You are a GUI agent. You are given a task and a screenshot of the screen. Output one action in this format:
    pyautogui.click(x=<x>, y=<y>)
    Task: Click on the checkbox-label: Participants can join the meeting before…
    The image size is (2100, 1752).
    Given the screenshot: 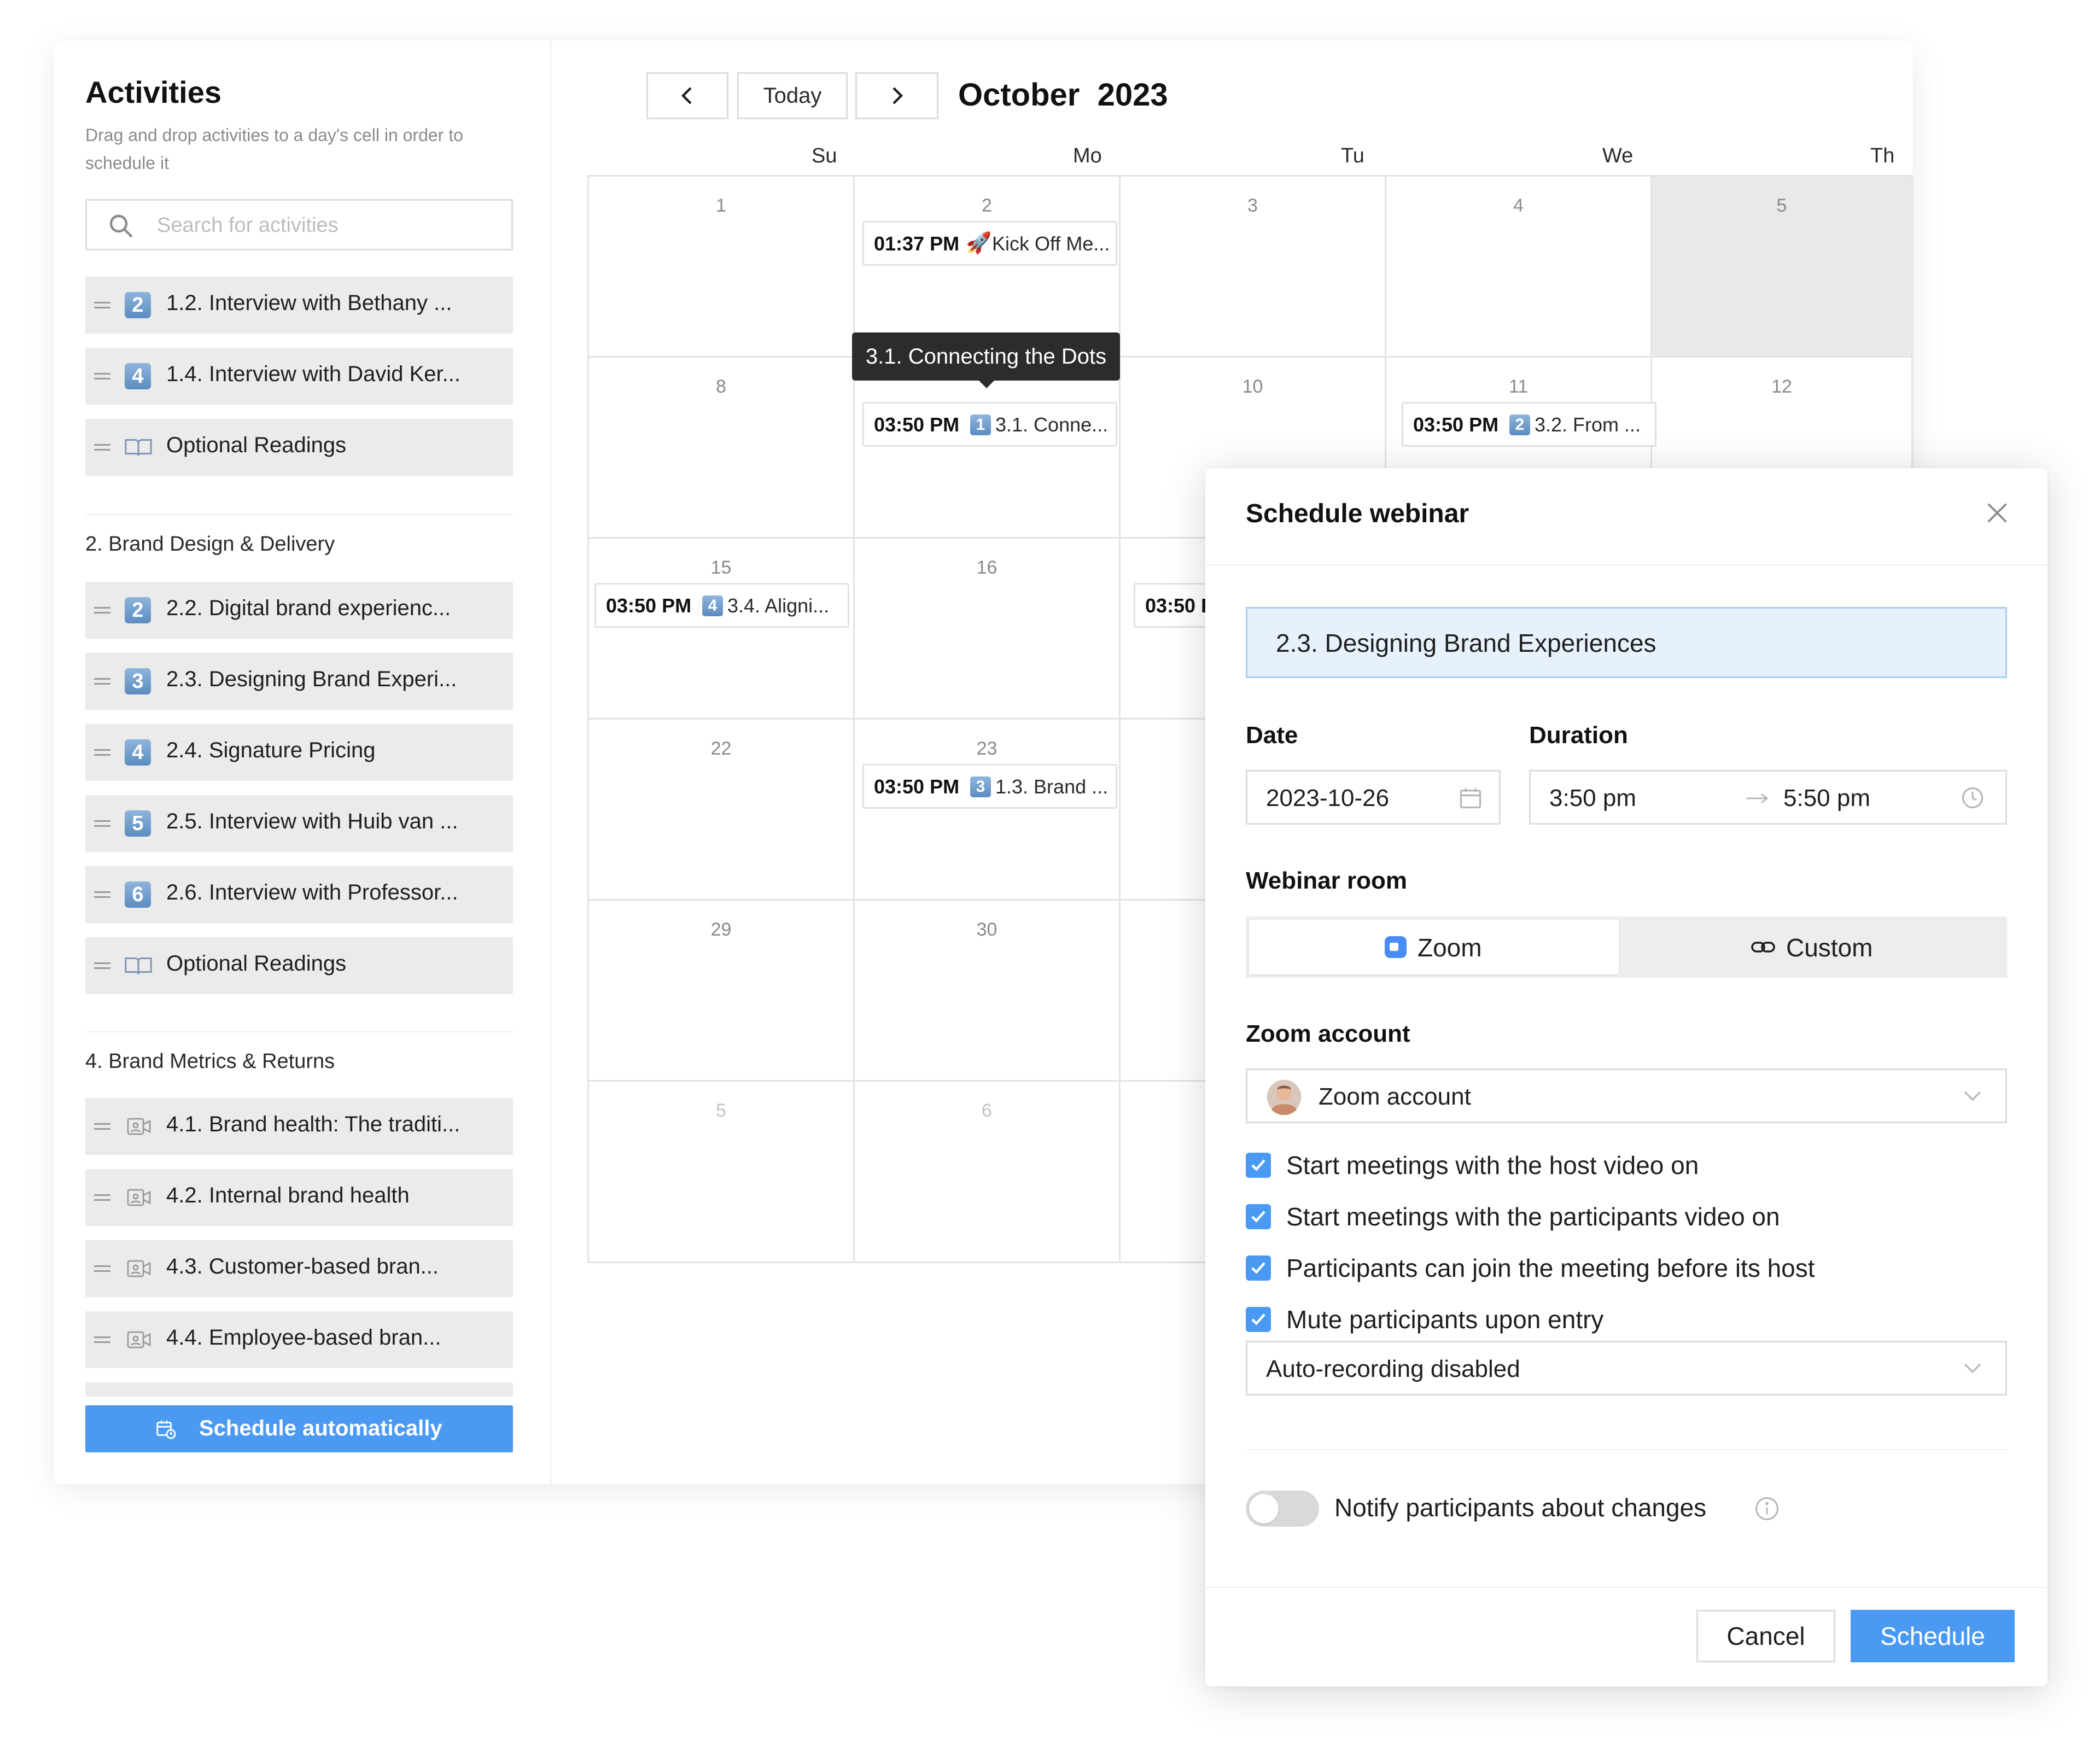 What is the action you would take?
    pyautogui.click(x=1550, y=1268)
    